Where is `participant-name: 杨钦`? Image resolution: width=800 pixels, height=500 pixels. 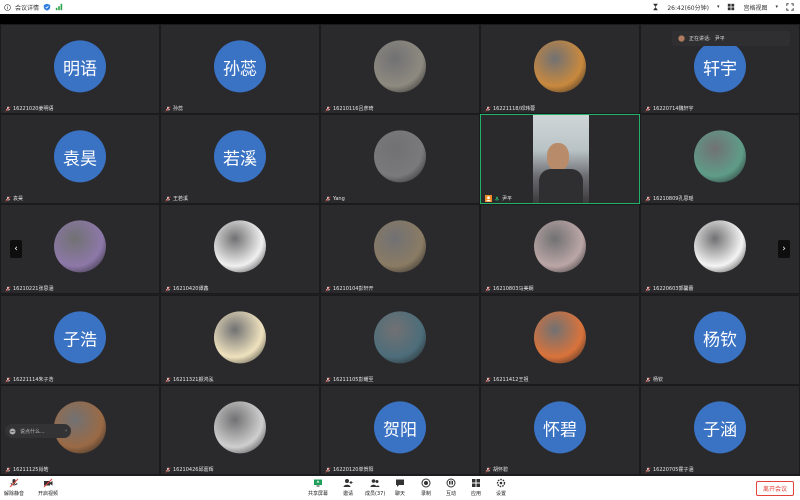
participant-name: 杨钦 is located at coordinates (658, 380).